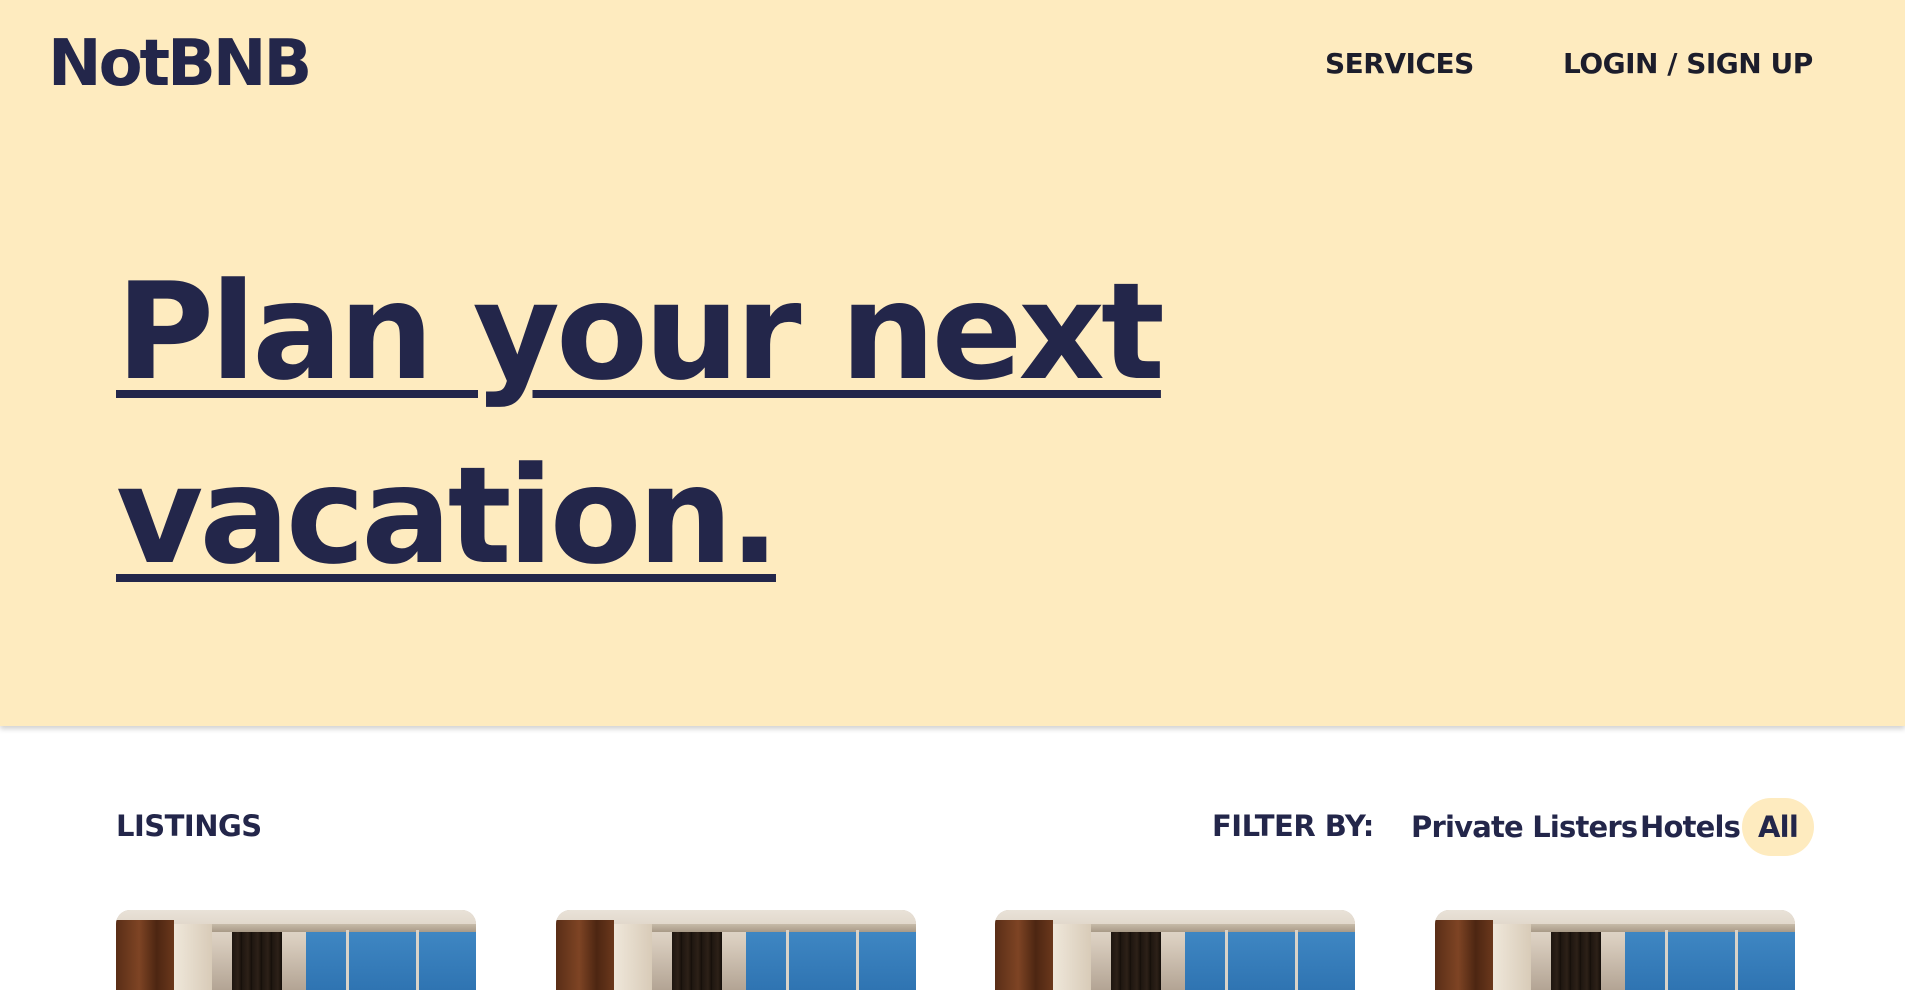  Describe the element at coordinates (640, 332) in the screenshot. I see `hero-headline-line1: Plan your next` at that location.